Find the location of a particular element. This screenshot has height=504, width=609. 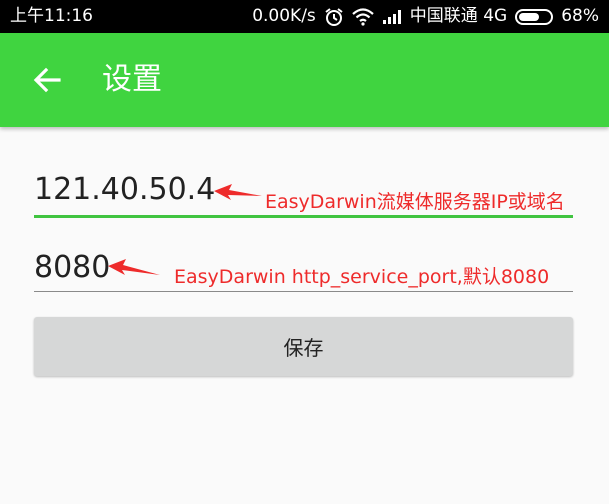

port-annotation: EasyDarwin http_service_port,默认8080 is located at coordinates (362, 277).